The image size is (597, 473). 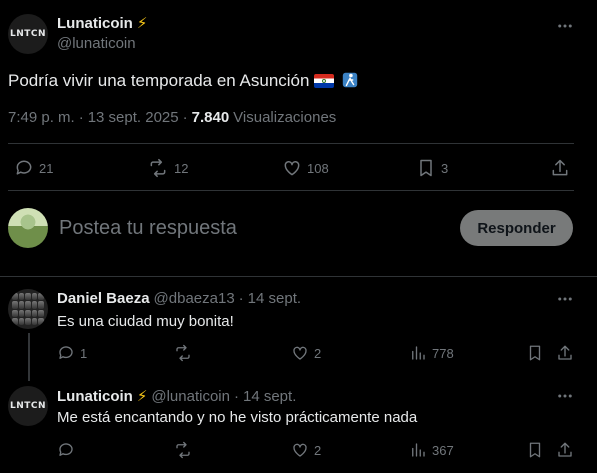 I want to click on reply-button, so click(x=68, y=450).